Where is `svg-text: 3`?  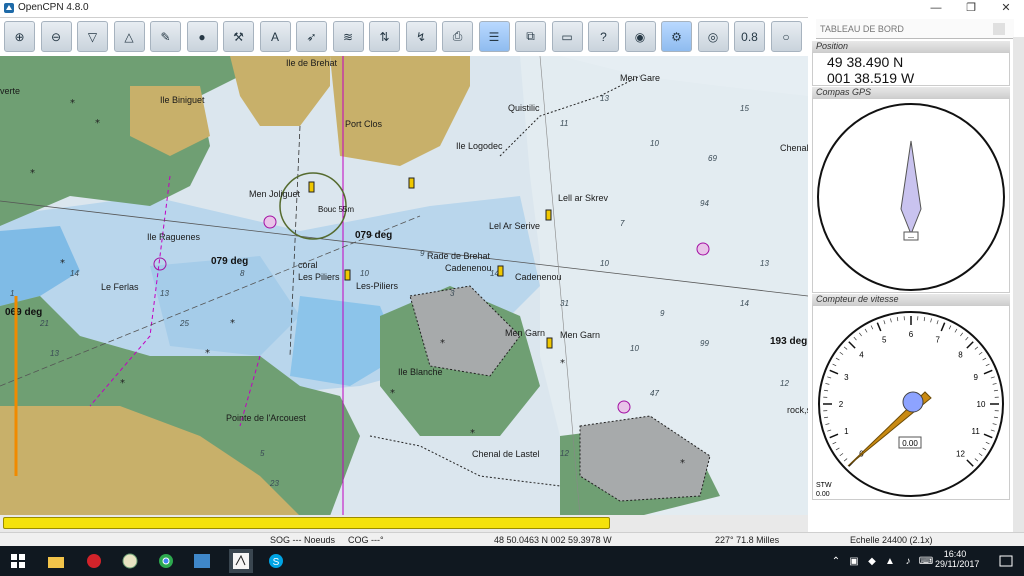 svg-text: 3 is located at coordinates (452, 293).